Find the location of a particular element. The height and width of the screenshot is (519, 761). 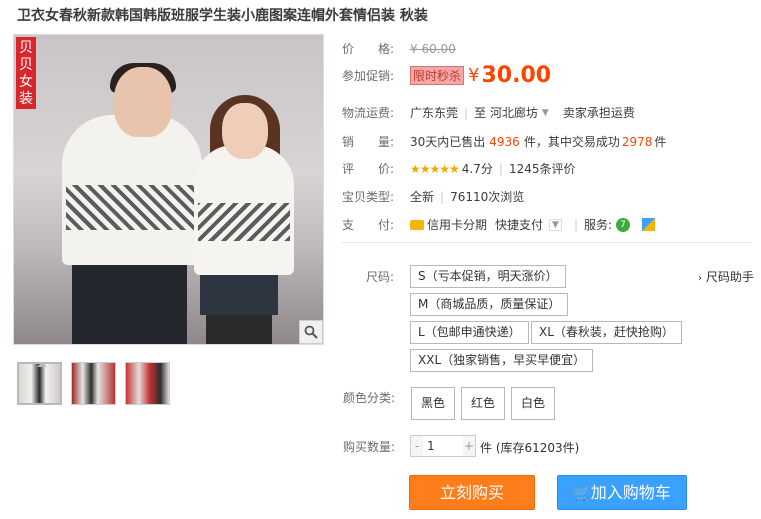

quick-pay: 快捷支付 is located at coordinates (519, 224).